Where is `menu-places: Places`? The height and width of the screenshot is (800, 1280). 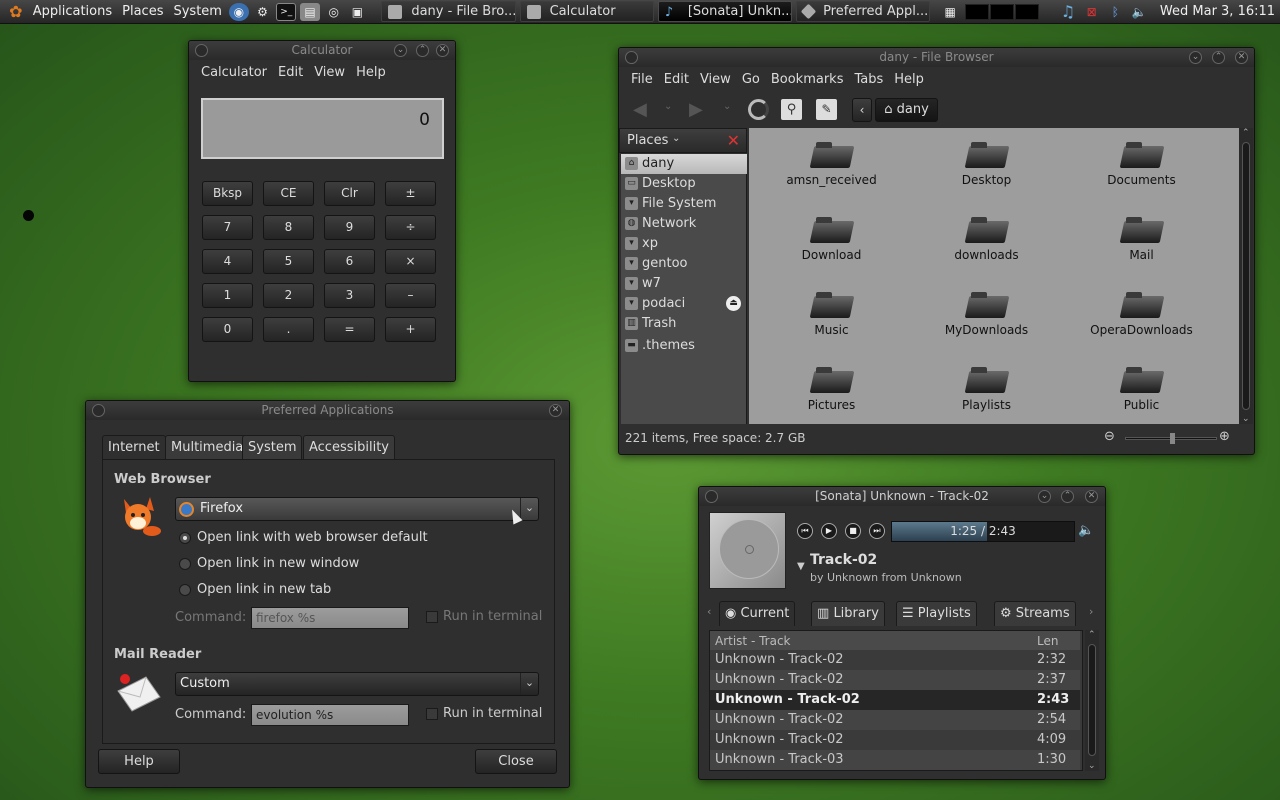
menu-places: Places is located at coordinates (142, 11).